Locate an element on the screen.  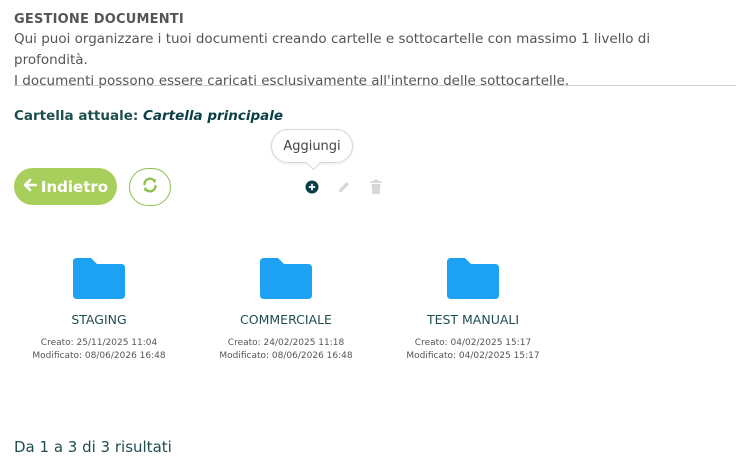
page-title: GESTIONE DOCUMENTI is located at coordinates (99, 19).